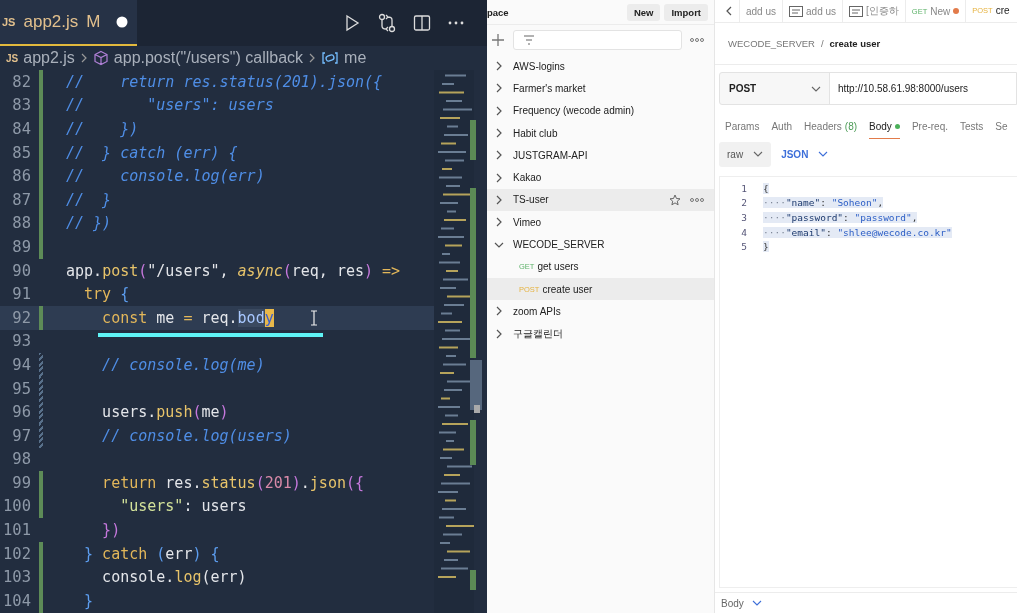 This screenshot has height=613, width=1017. Describe the element at coordinates (355, 58) in the screenshot. I see `breadcrumb-item: me` at that location.